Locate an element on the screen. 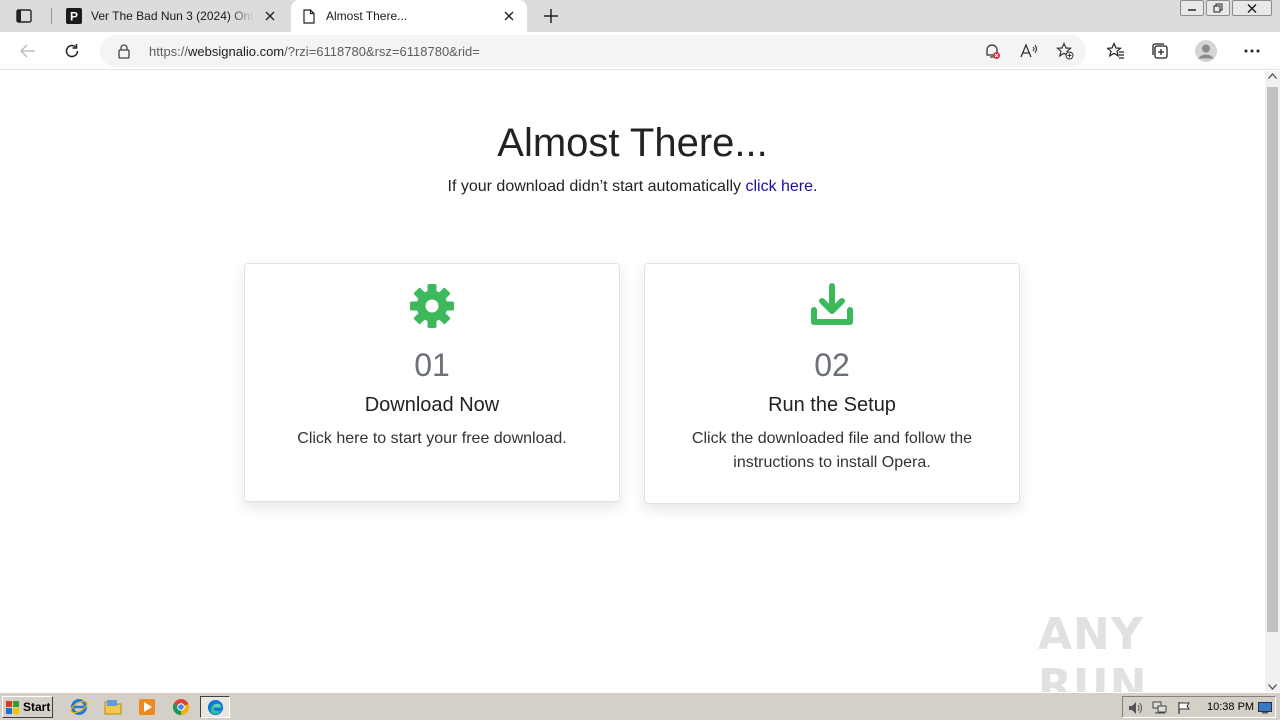  add-favorite-button is located at coordinates (1065, 51).